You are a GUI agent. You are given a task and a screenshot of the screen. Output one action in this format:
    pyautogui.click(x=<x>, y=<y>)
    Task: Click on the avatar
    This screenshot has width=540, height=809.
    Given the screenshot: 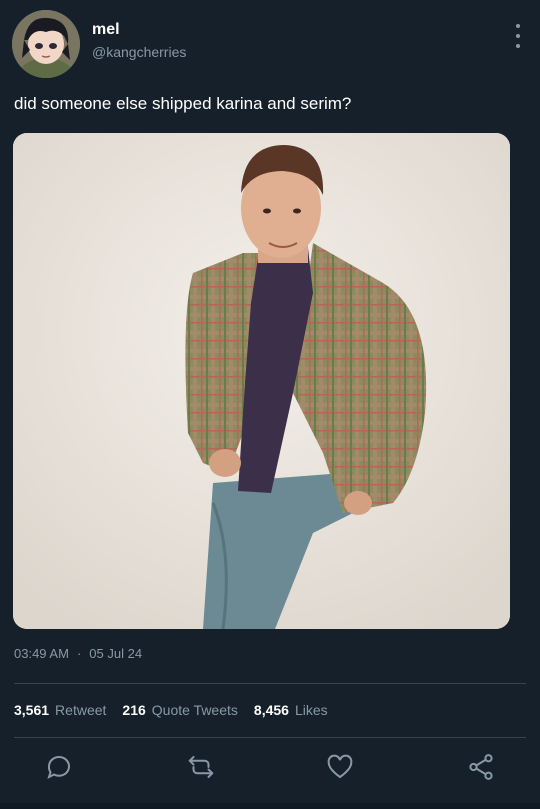 What is the action you would take?
    pyautogui.click(x=46, y=44)
    